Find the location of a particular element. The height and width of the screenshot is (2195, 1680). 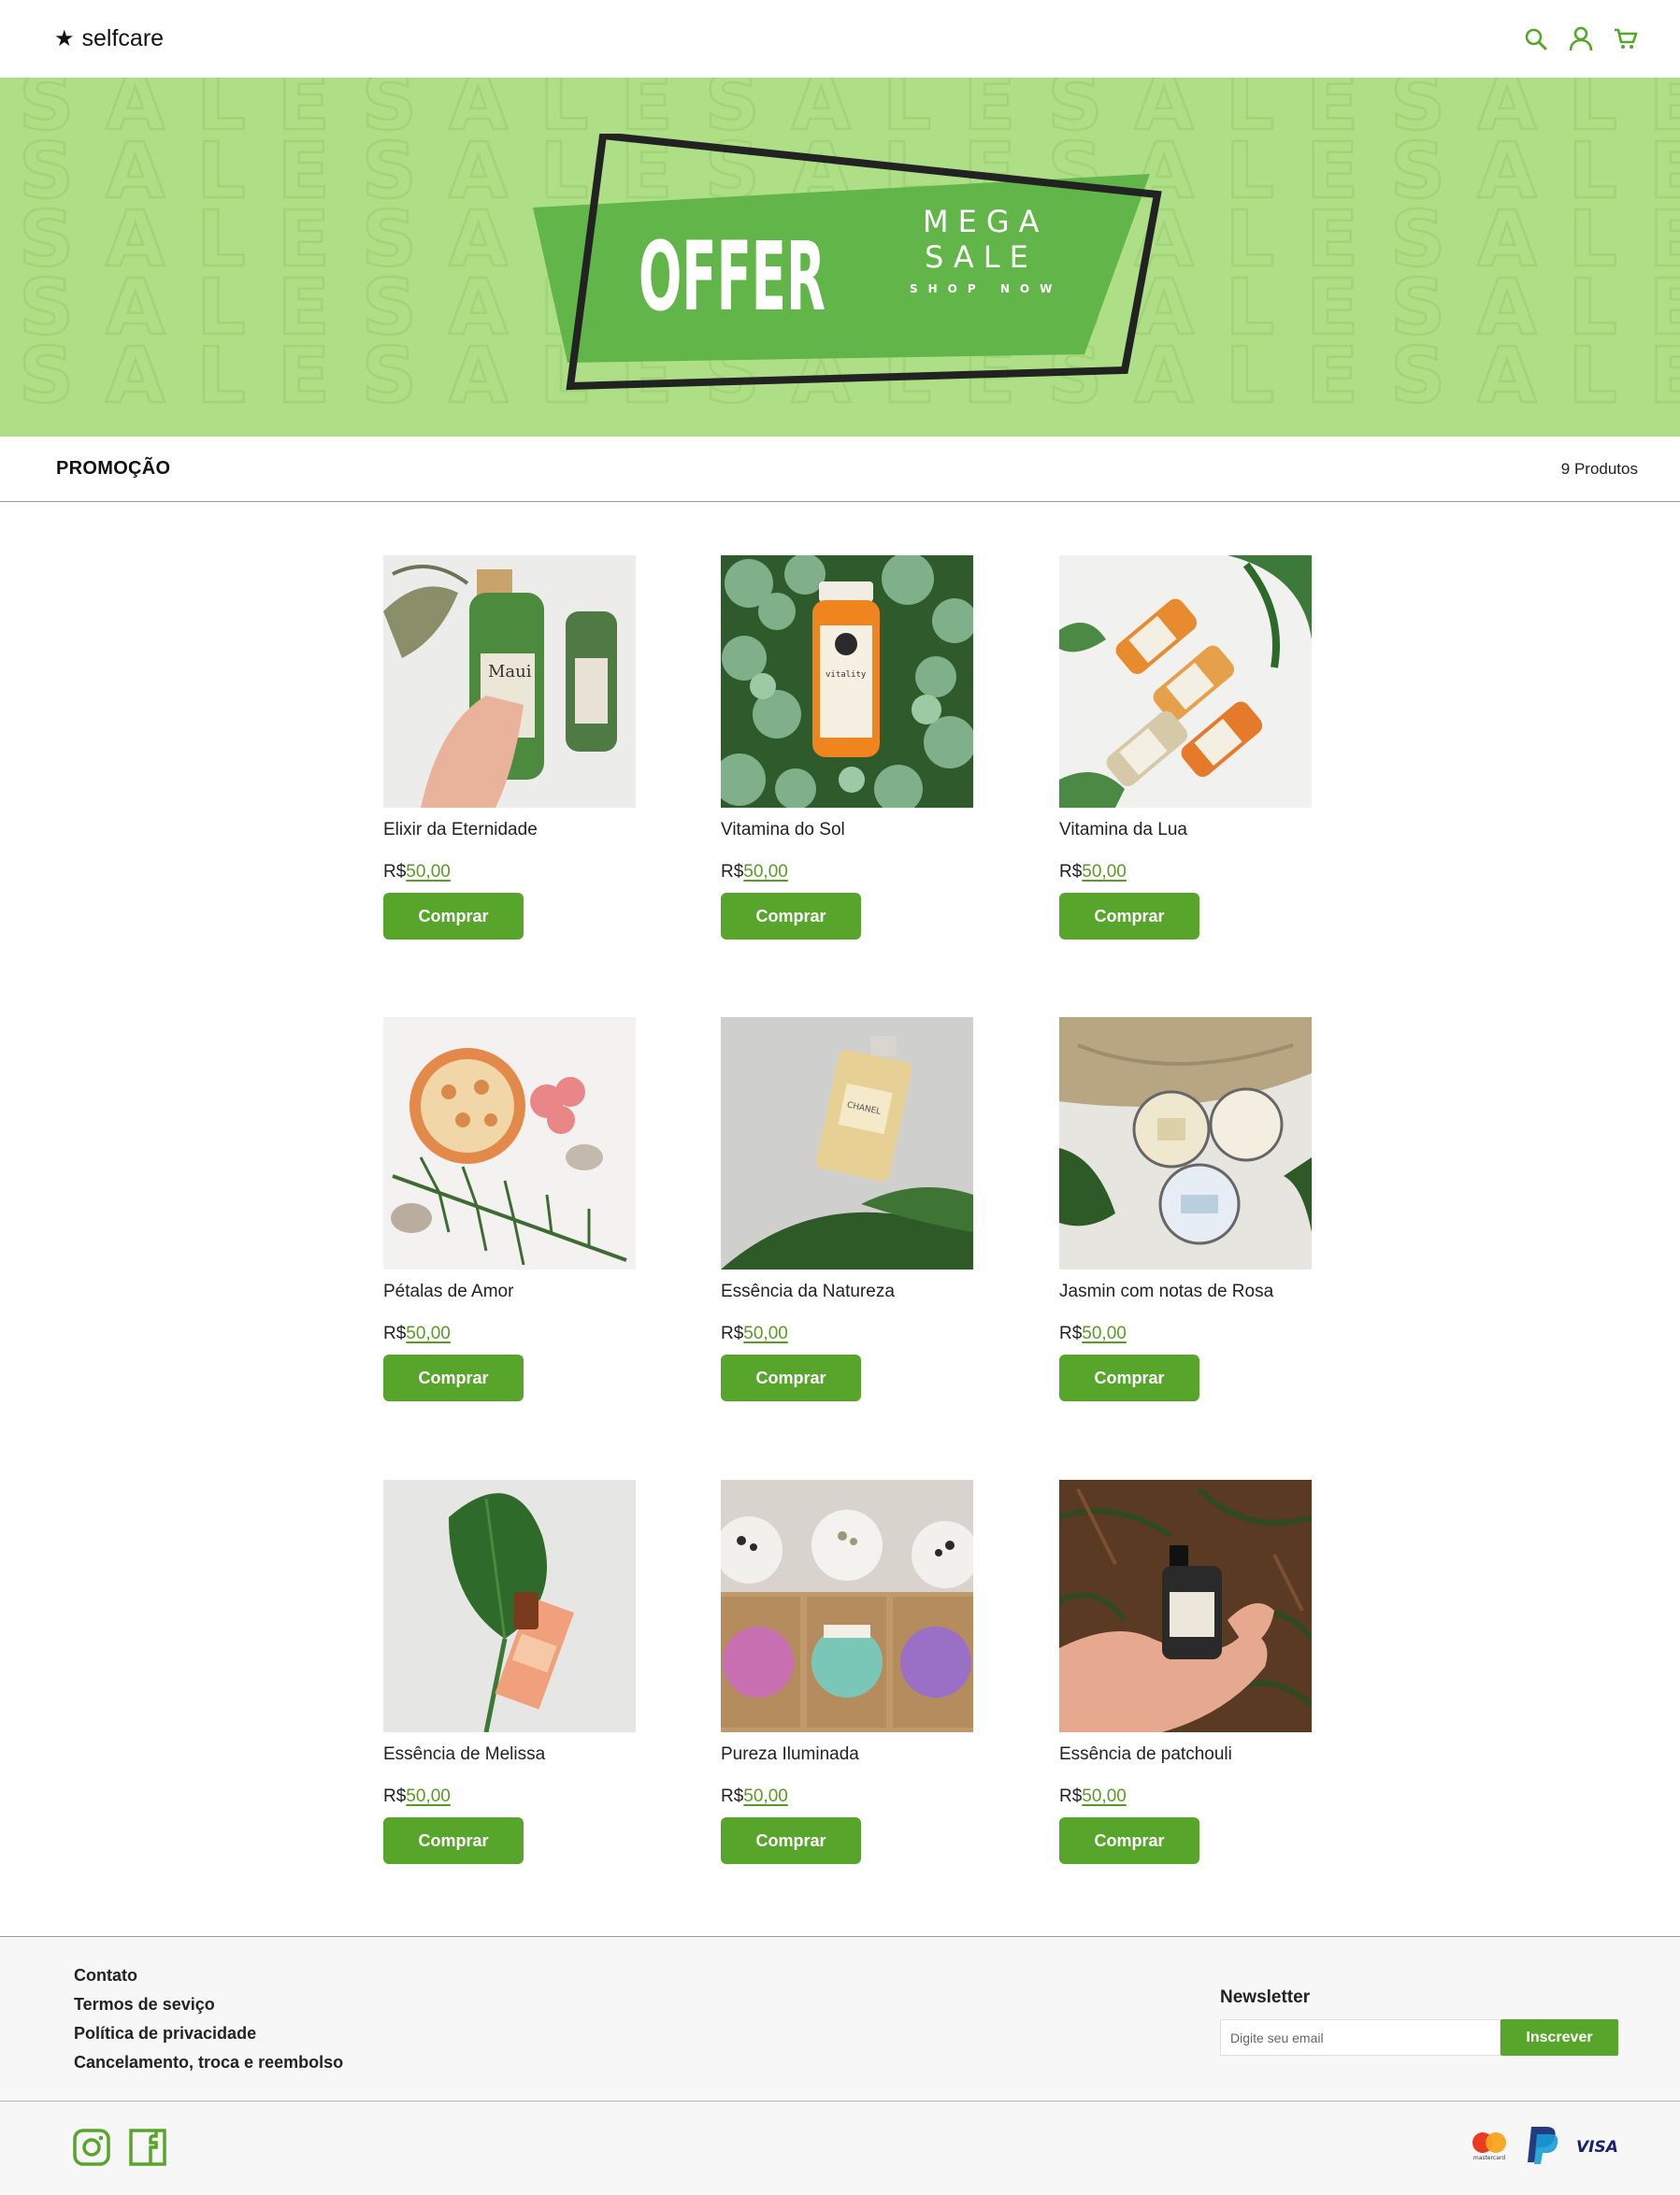

sale-text: SALE is located at coordinates (982, 257).